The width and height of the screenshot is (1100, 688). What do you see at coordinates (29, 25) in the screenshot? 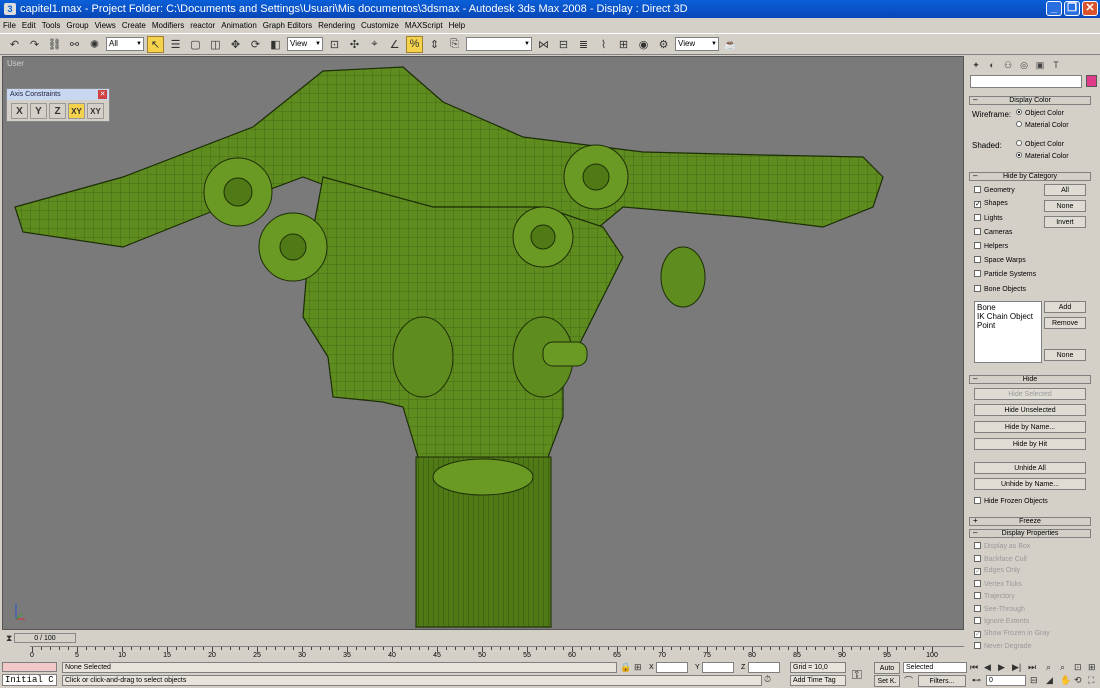
I see `menu-edit: Edit` at bounding box center [29, 25].